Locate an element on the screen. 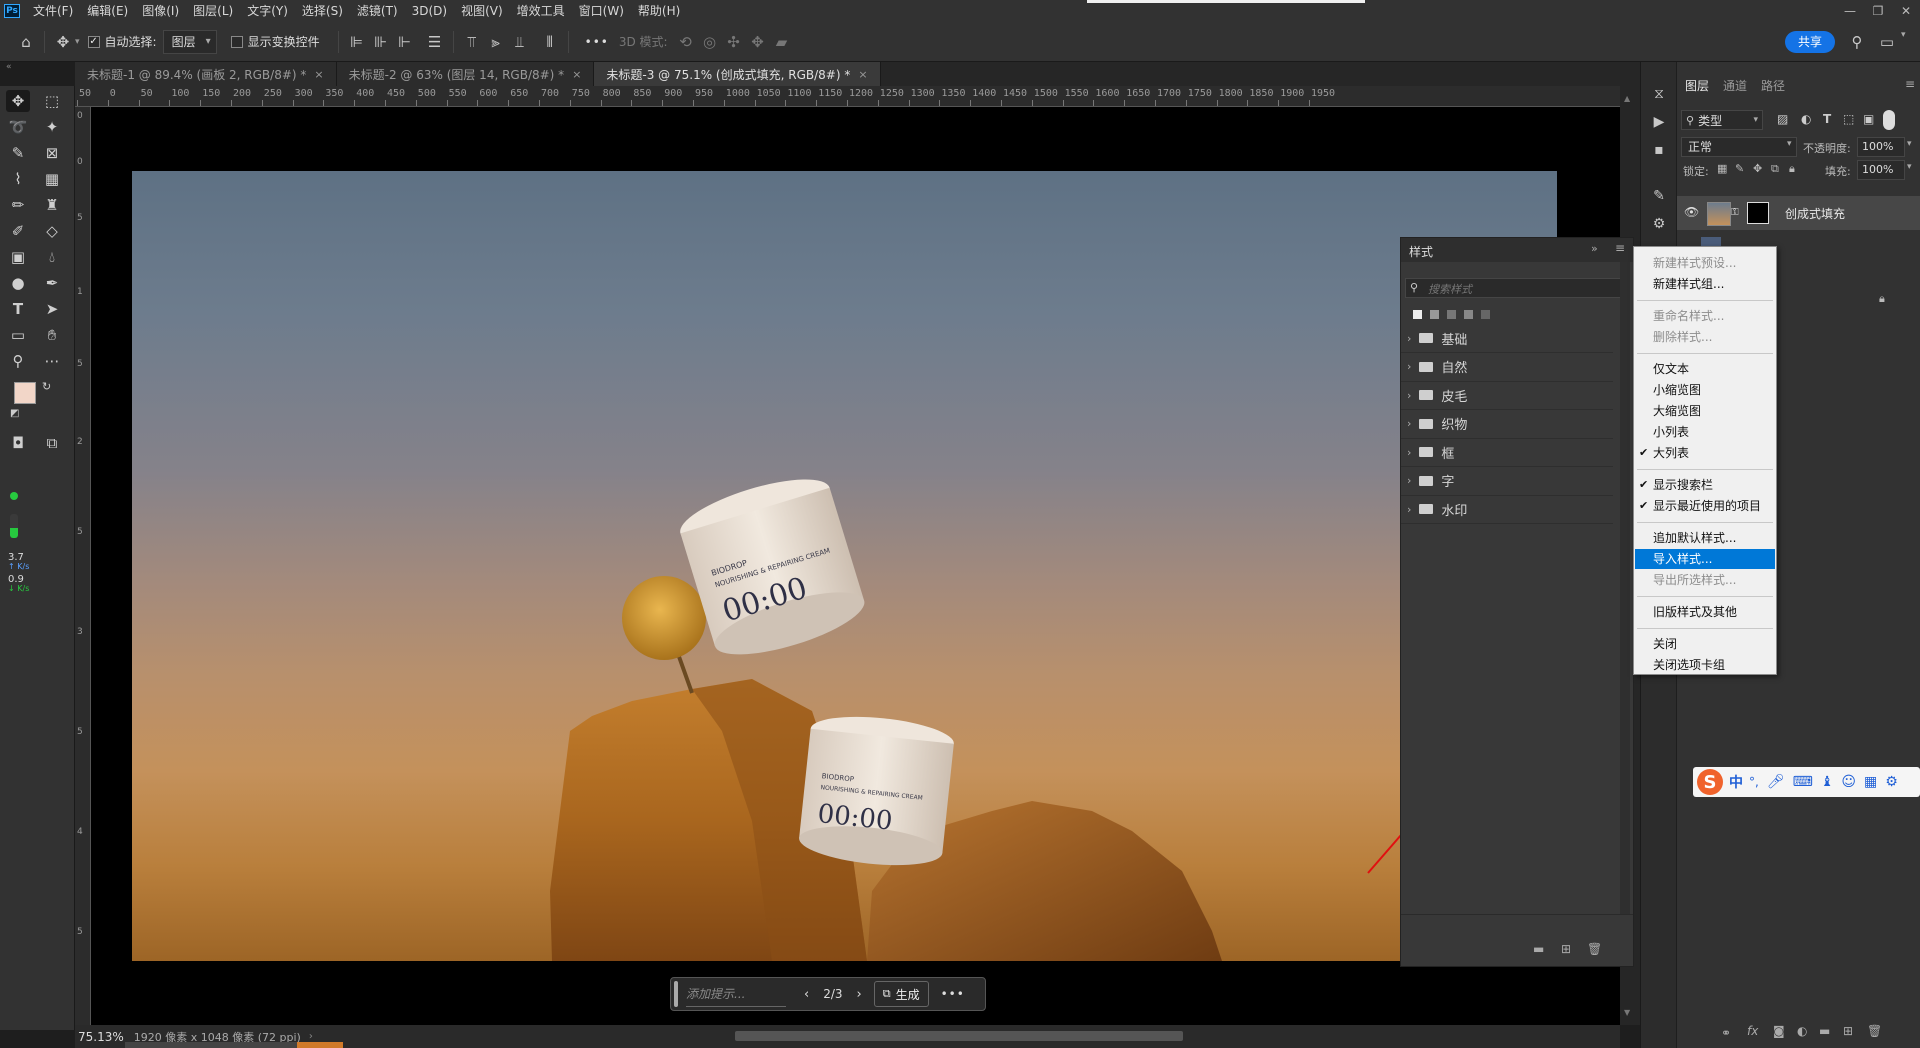 The image size is (1920, 1048). document-tab: 未标题-2 @ 63% (图层 14, RGB/8#) * × is located at coordinates (465, 74).